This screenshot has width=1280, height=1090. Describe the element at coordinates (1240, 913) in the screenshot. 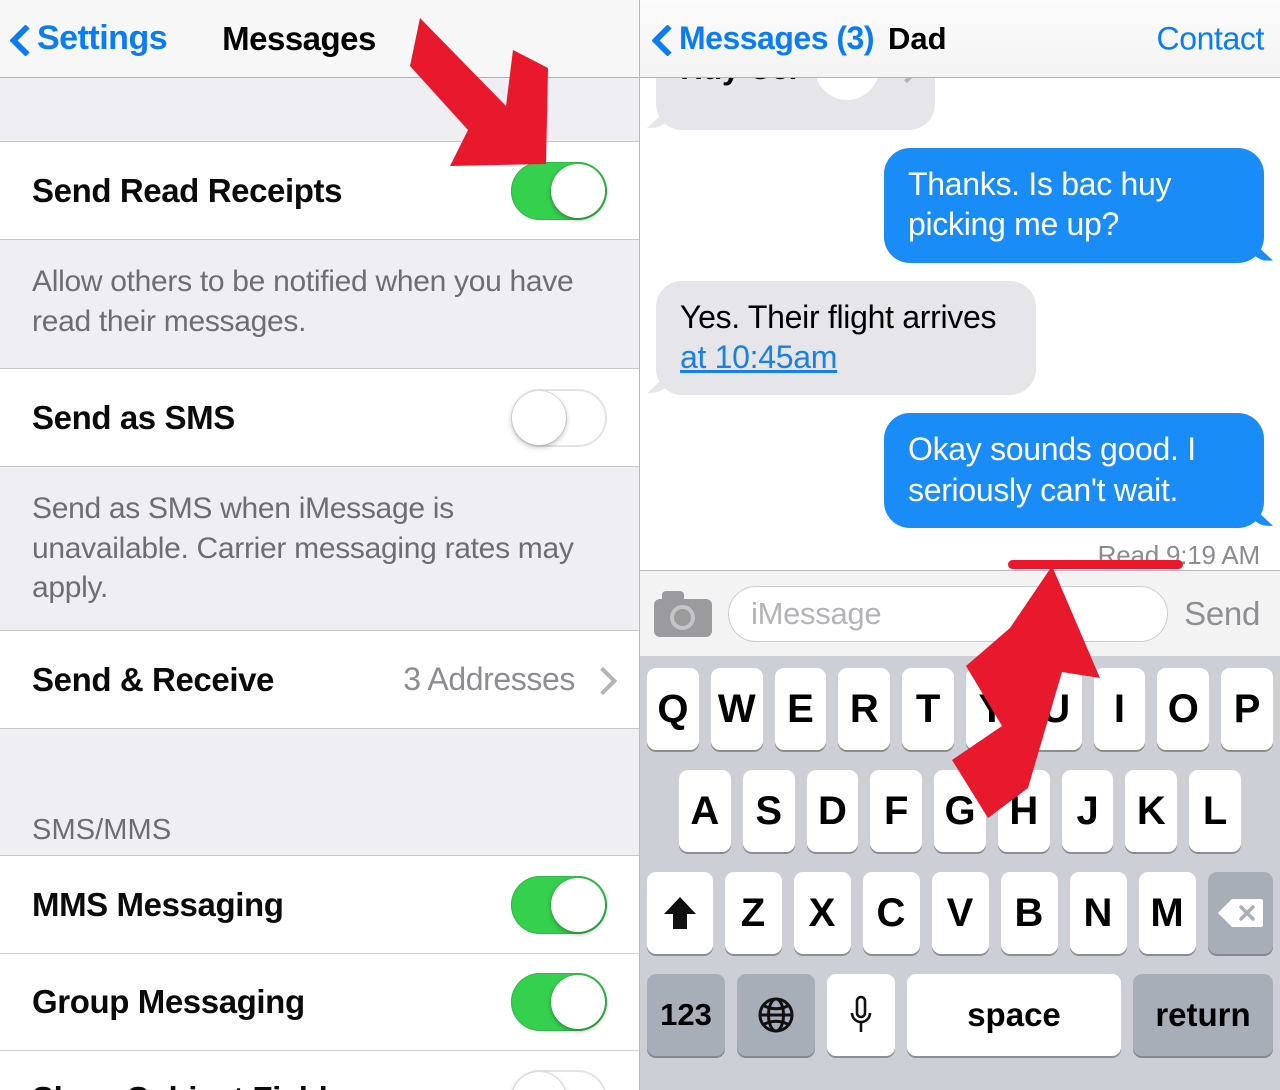

I see `backspace-delete-icon` at that location.